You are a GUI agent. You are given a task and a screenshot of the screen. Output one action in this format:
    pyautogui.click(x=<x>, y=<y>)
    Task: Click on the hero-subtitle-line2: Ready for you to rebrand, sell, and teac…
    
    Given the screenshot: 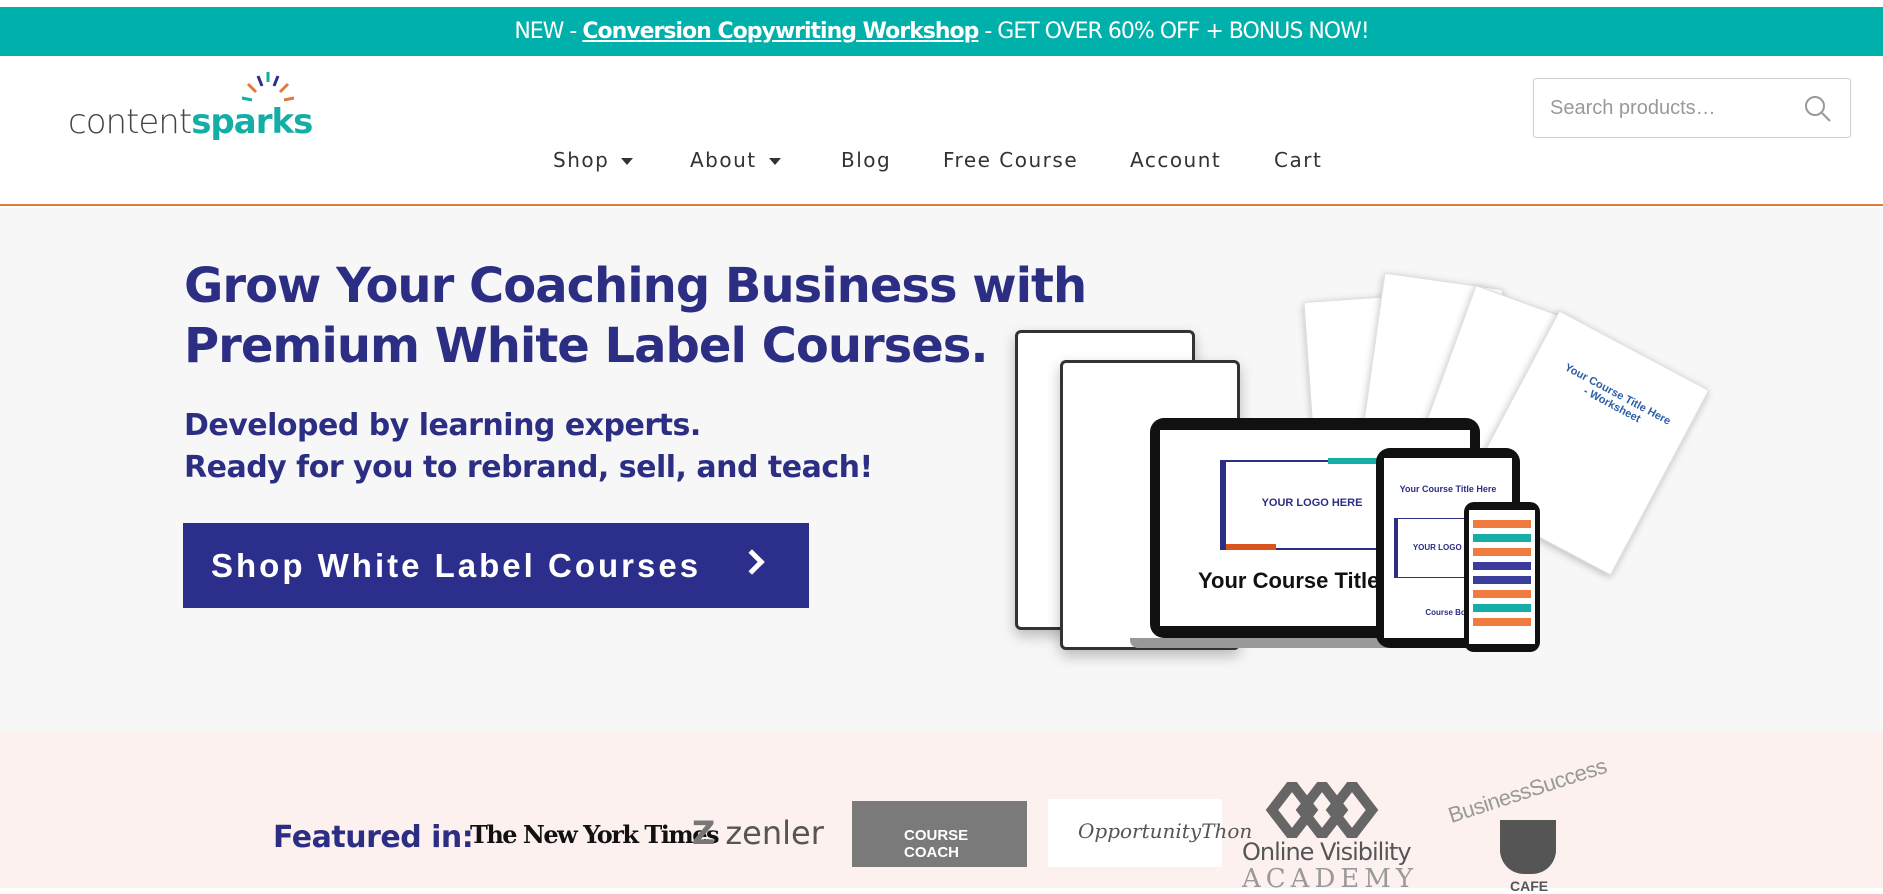 What is the action you would take?
    pyautogui.click(x=528, y=467)
    